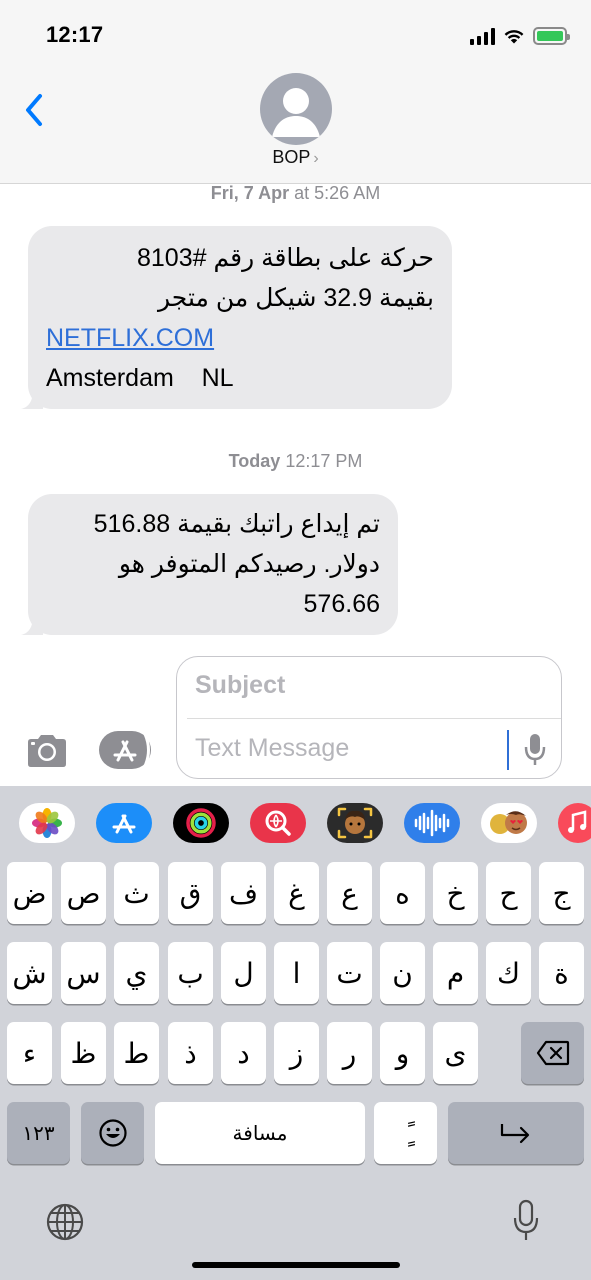 Image resolution: width=591 pixels, height=1280 pixels. What do you see at coordinates (38, 1133) in the screenshot?
I see `numbers-key: ١٢٣` at bounding box center [38, 1133].